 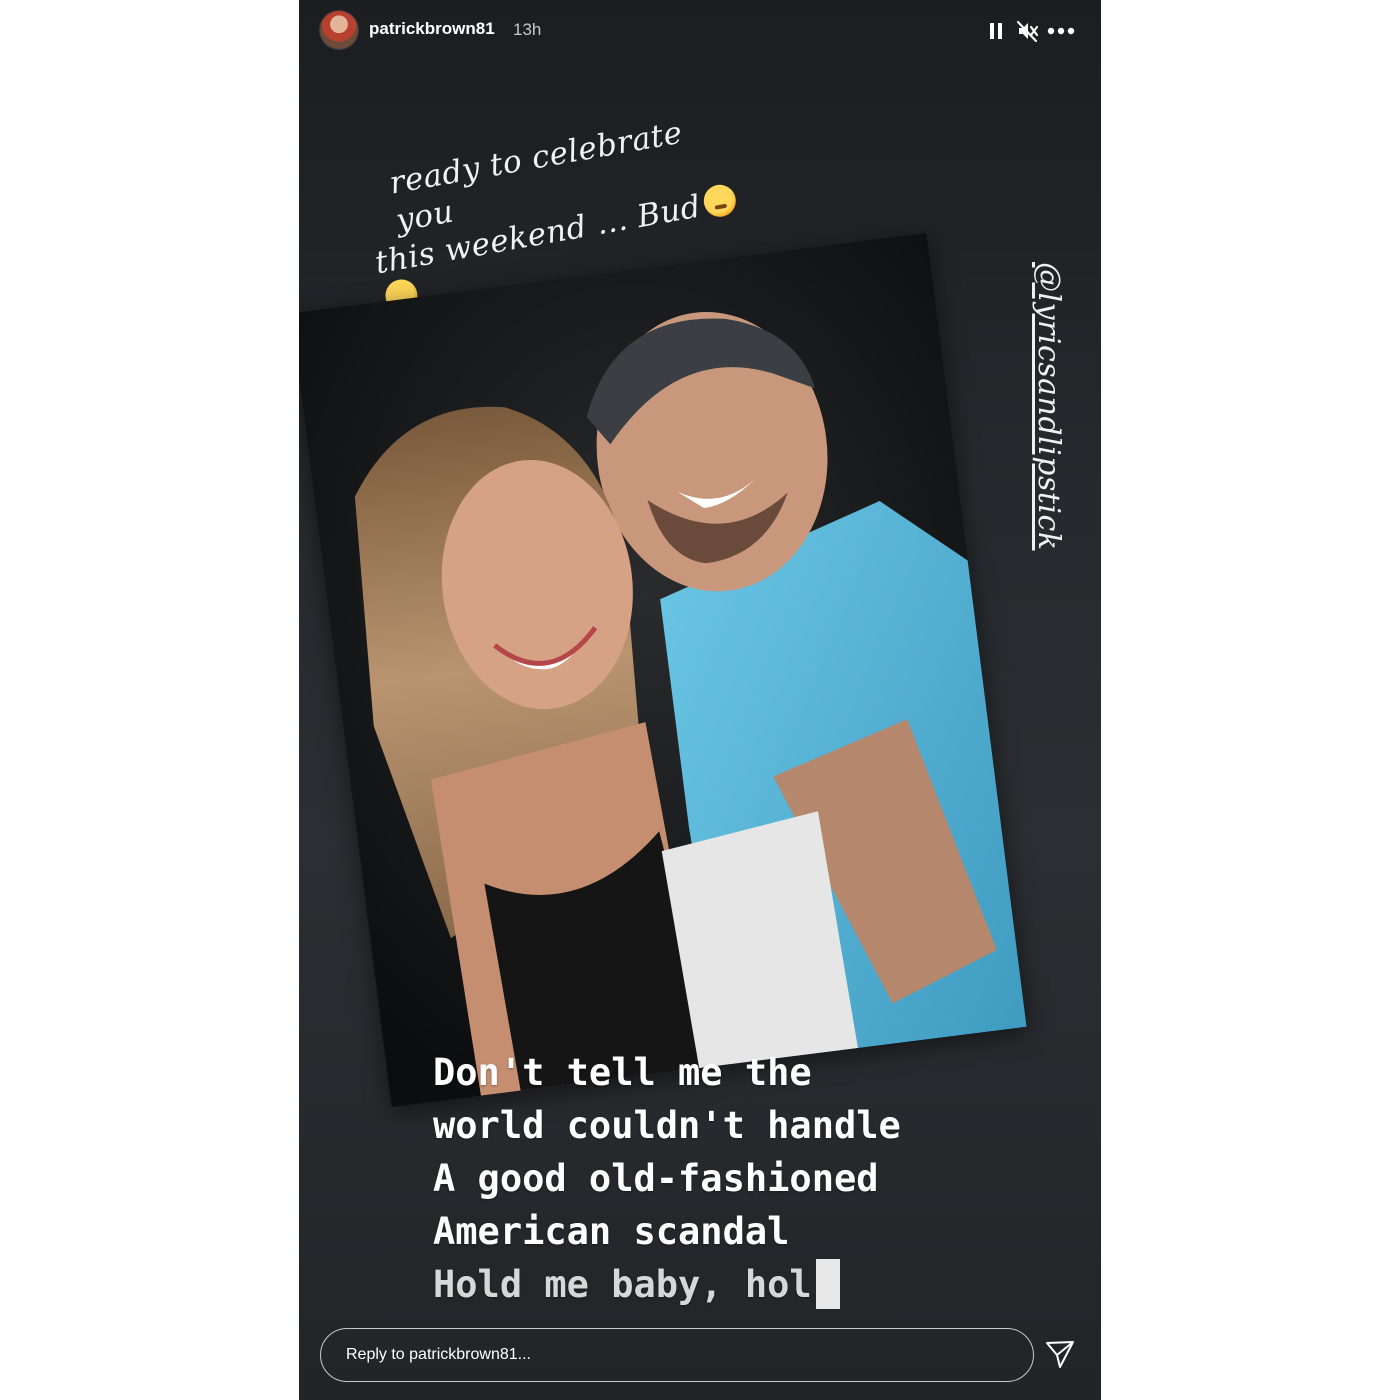 I want to click on timestamp: 13h, so click(x=527, y=29).